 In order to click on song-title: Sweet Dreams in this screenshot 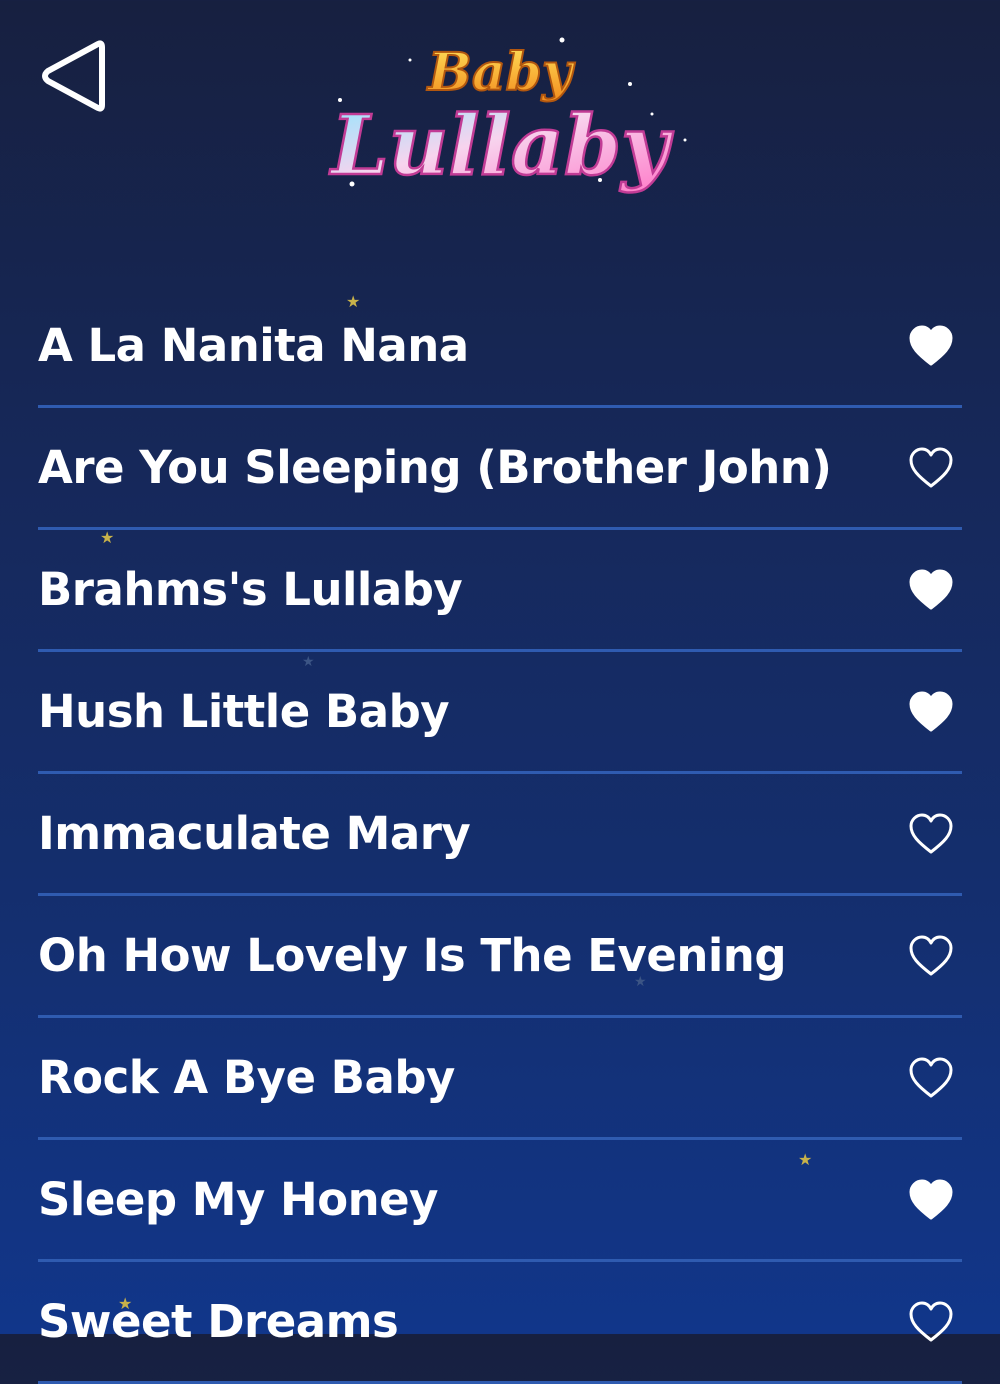, I will do `click(218, 1321)`.